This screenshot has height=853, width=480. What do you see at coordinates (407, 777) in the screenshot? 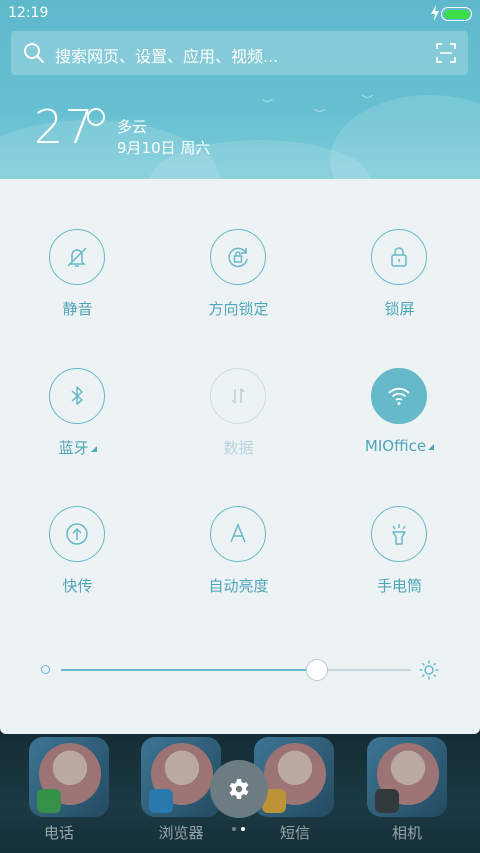
I see `app-icon-camera` at bounding box center [407, 777].